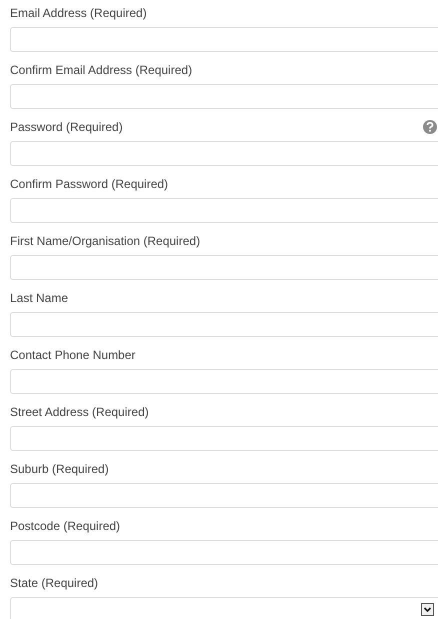 This screenshot has width=438, height=619. I want to click on chevron-down-icon, so click(427, 609).